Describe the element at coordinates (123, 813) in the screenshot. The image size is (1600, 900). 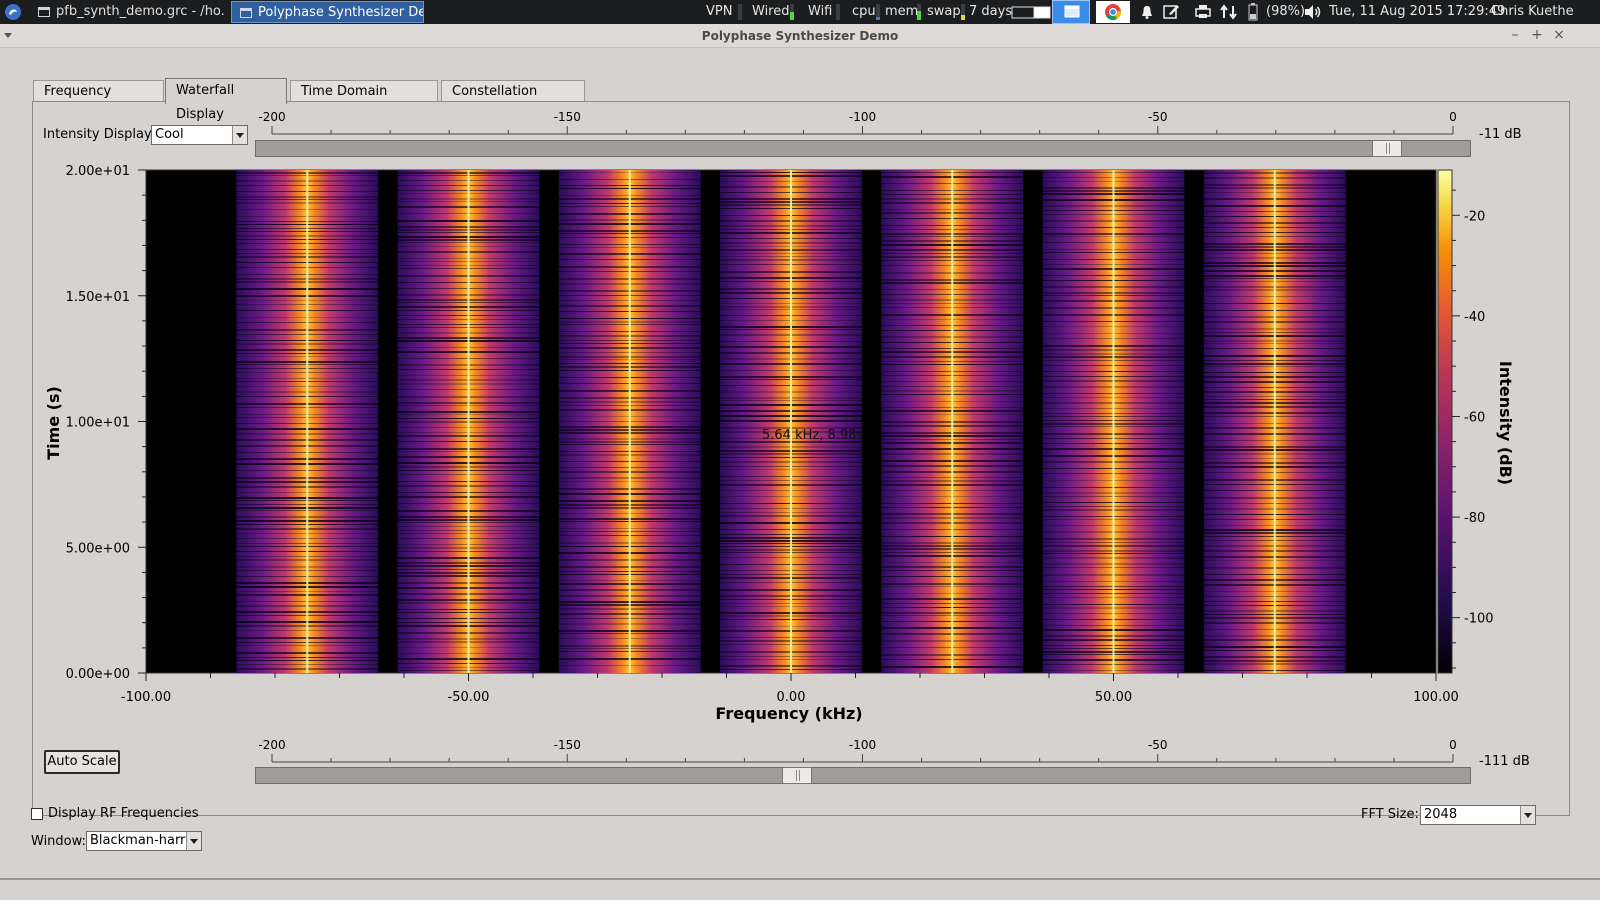
I see `display-rf-frequencies-label: Display RF Frequencies` at that location.